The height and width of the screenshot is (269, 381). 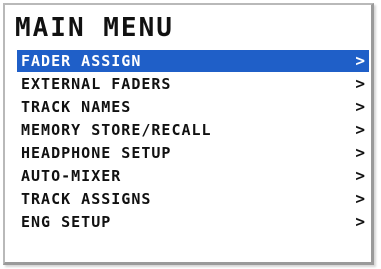 What do you see at coordinates (116, 130) in the screenshot?
I see `menu-item-label: MEMORY STORE/RECALL` at bounding box center [116, 130].